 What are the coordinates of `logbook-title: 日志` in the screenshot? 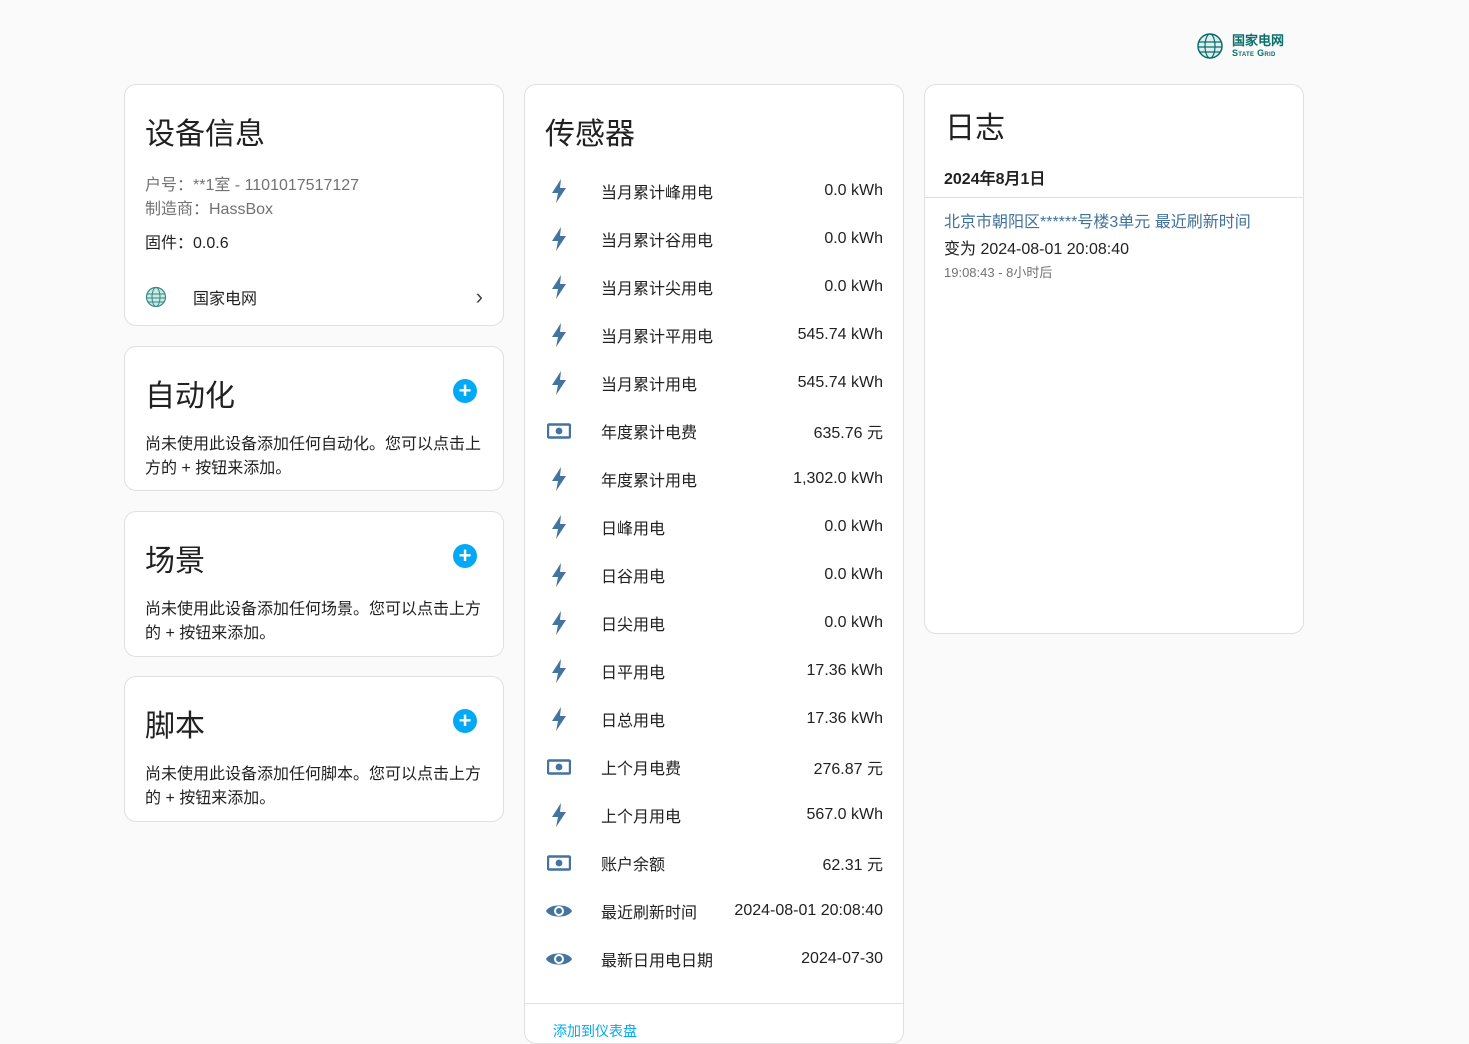 It's located at (975, 128).